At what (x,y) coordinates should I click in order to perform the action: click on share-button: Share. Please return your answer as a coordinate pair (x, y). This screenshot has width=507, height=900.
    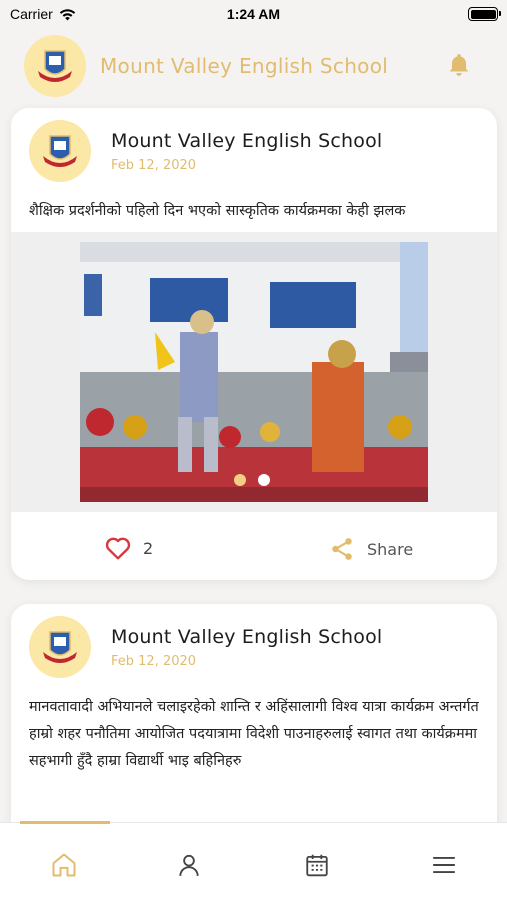
    Looking at the image, I should click on (371, 549).